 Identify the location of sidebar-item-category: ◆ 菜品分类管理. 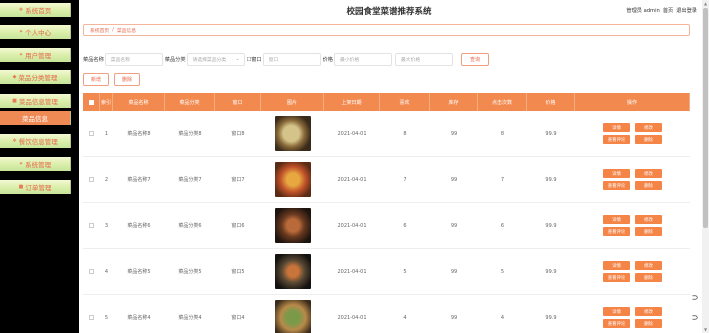
(35, 77).